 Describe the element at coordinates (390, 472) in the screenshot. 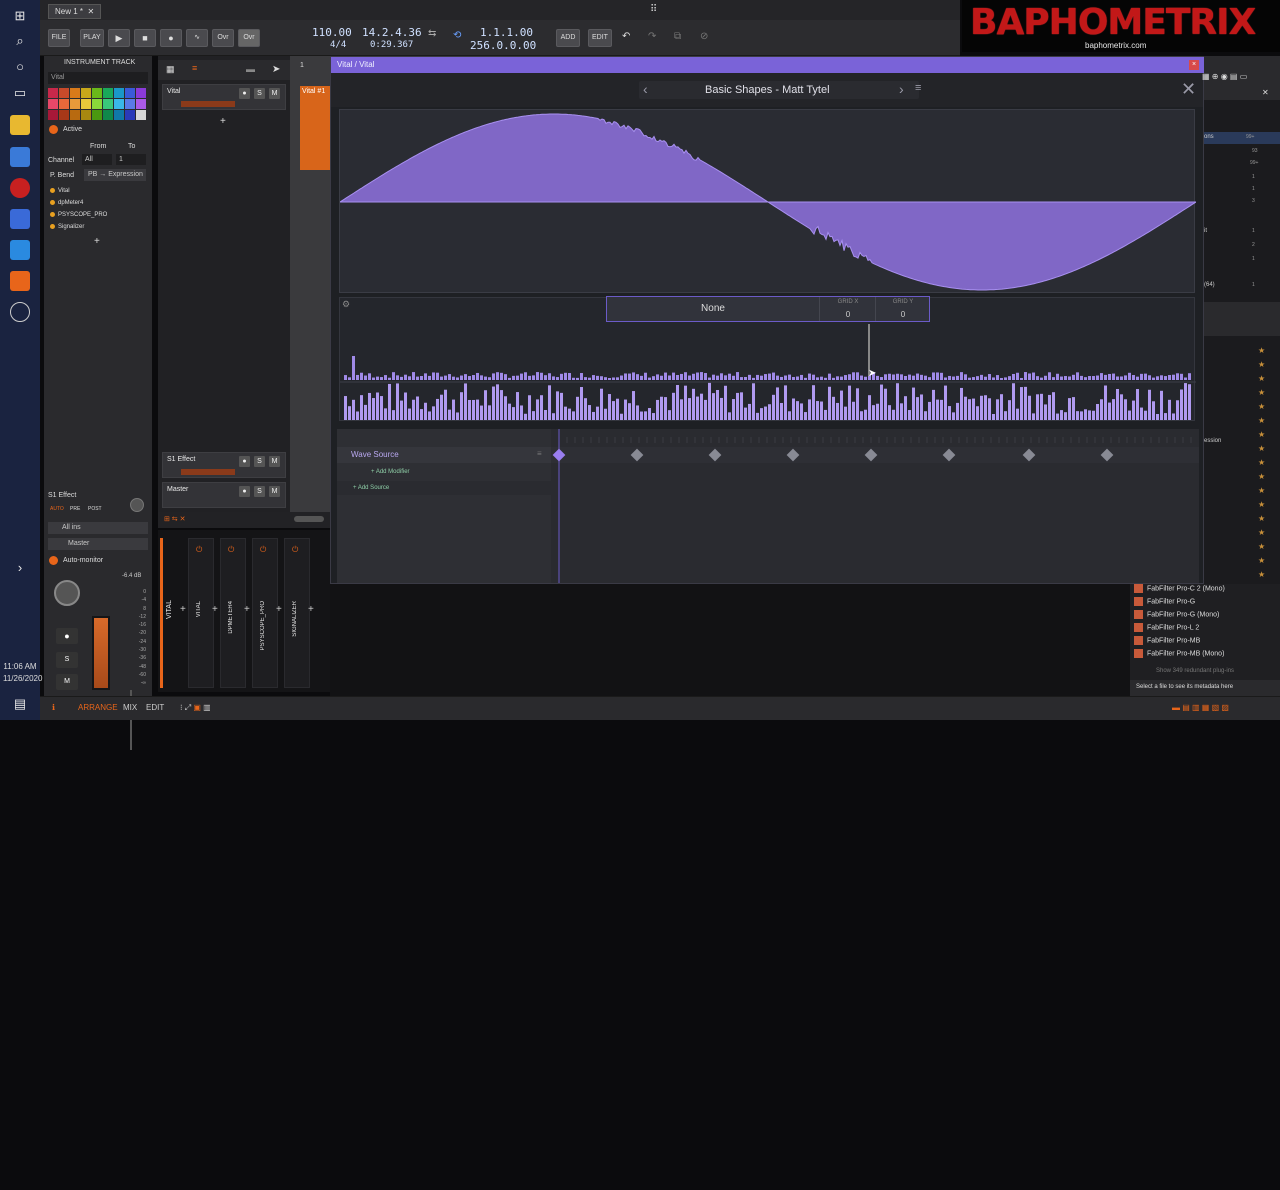

I see `add-modifier-button: + Add Modifier` at that location.